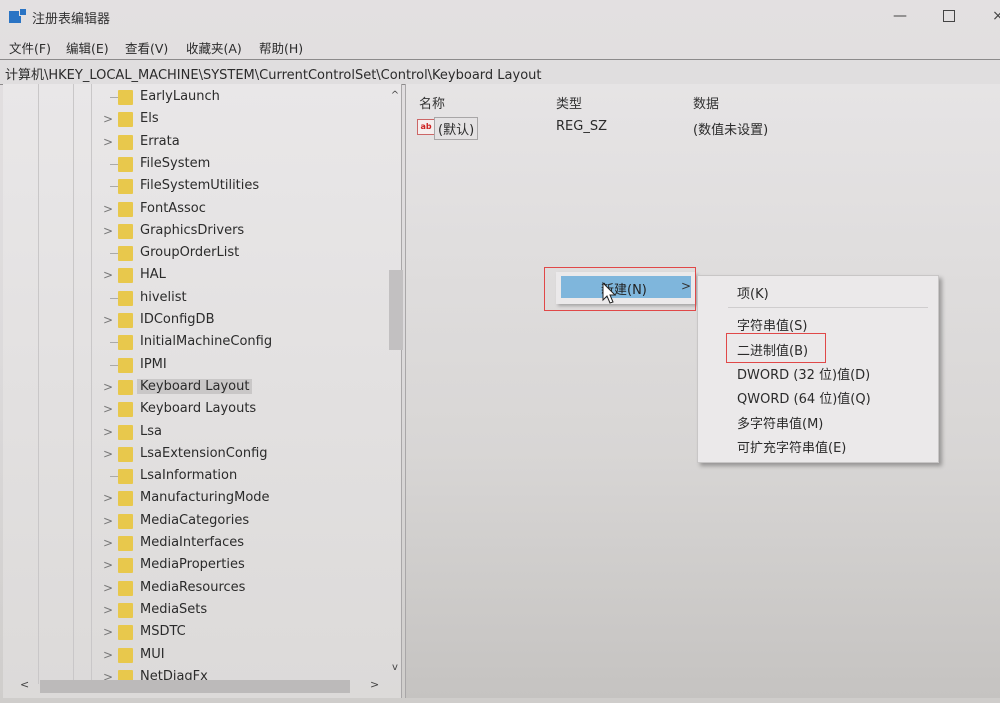 Image resolution: width=1000 pixels, height=703 pixels. Describe the element at coordinates (193, 521) in the screenshot. I see `tree-item: > MediaCategories` at that location.